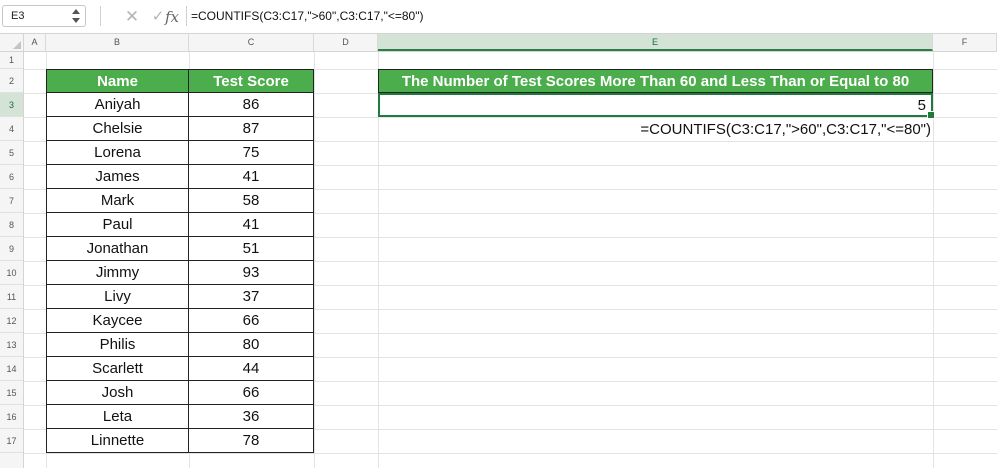 This screenshot has height=468, width=997. What do you see at coordinates (117, 81) in the screenshot?
I see `table-header-name: Name` at bounding box center [117, 81].